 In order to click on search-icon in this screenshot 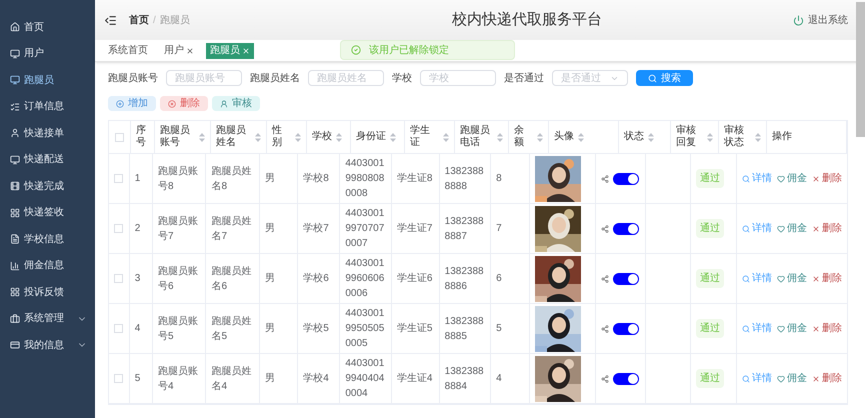, I will do `click(746, 178)`.